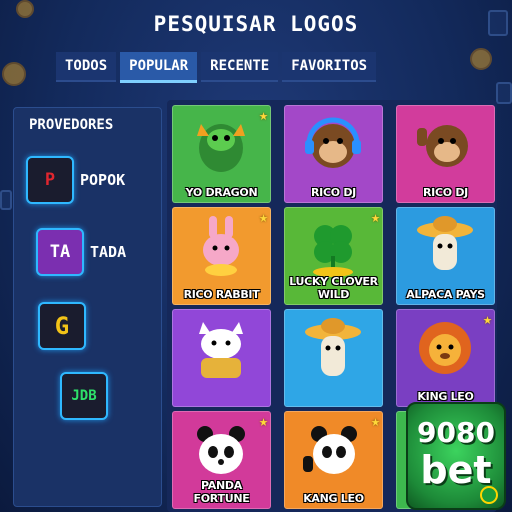  I want to click on game-tile-panda-fortune: ★ PANDA FORTUNE, so click(221, 460).